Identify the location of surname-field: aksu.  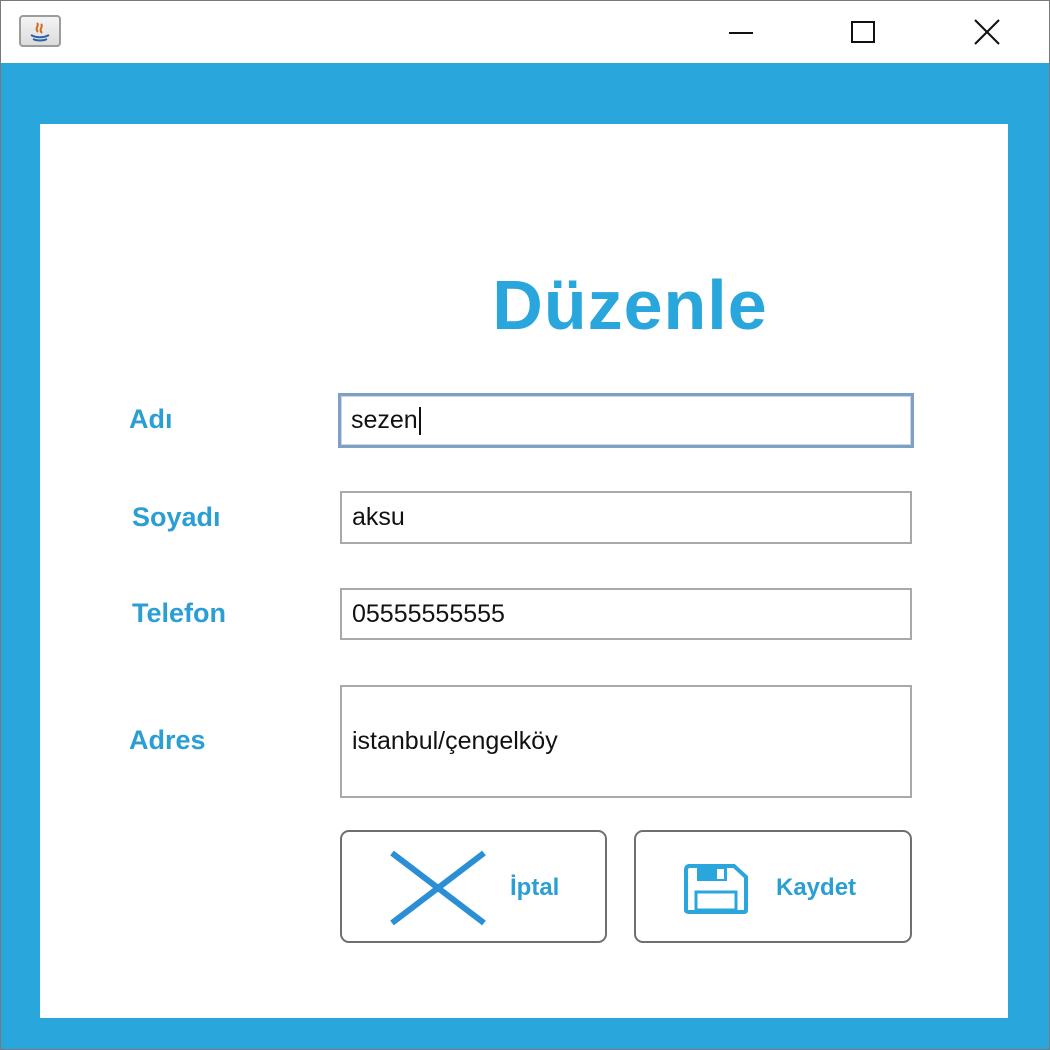
(626, 517).